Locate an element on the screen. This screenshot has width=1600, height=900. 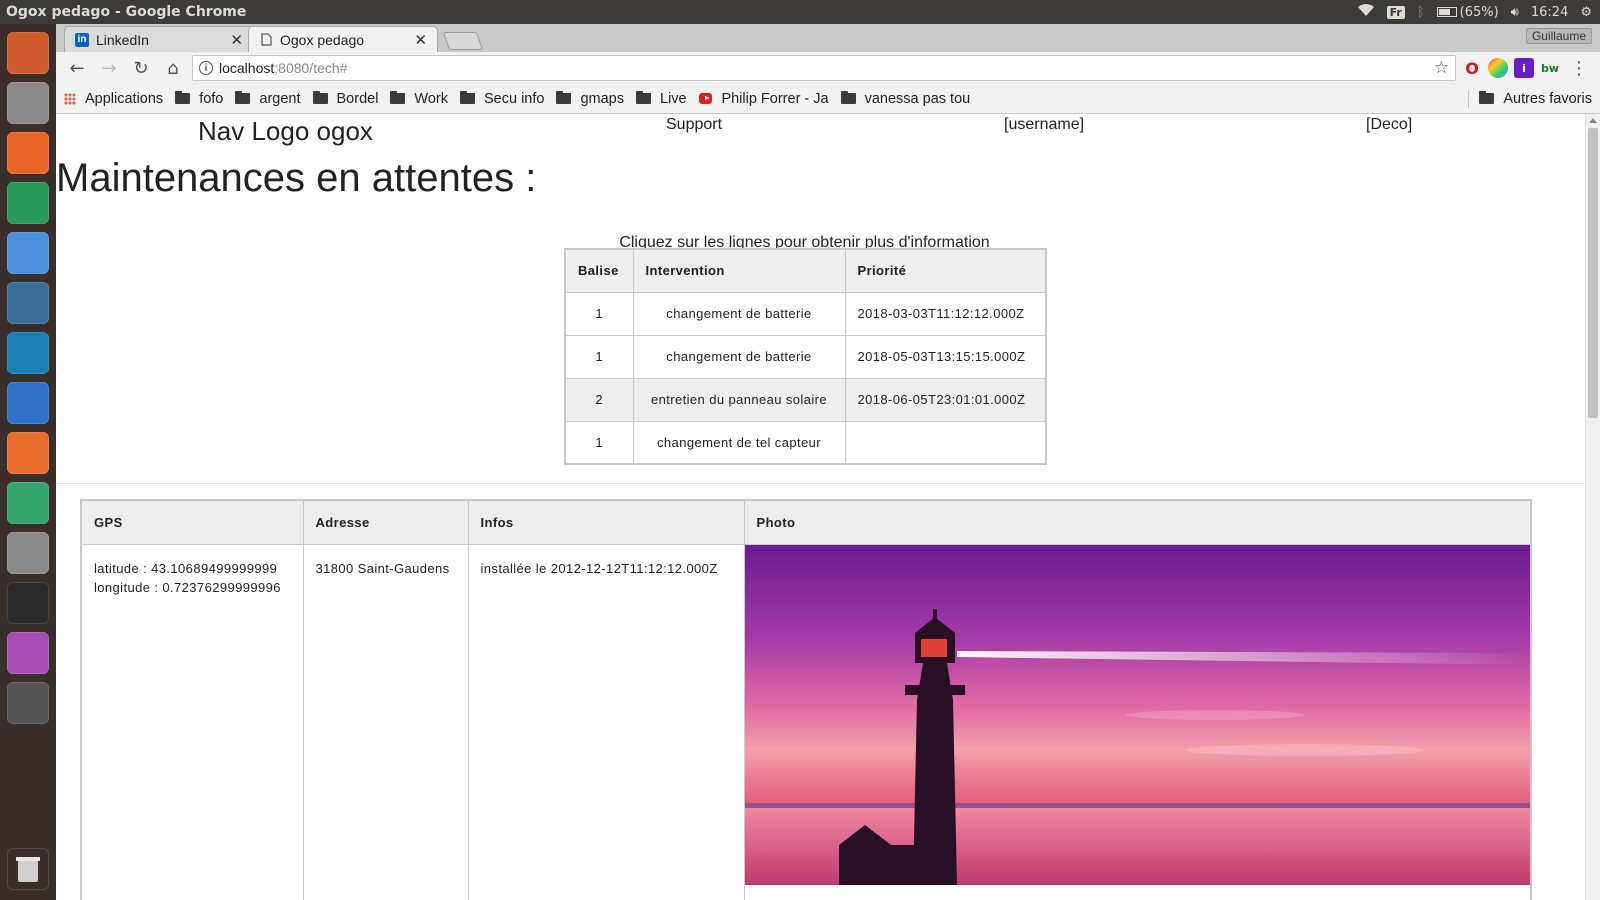
keyboard-layout-indicator: Fr is located at coordinates (1395, 12).